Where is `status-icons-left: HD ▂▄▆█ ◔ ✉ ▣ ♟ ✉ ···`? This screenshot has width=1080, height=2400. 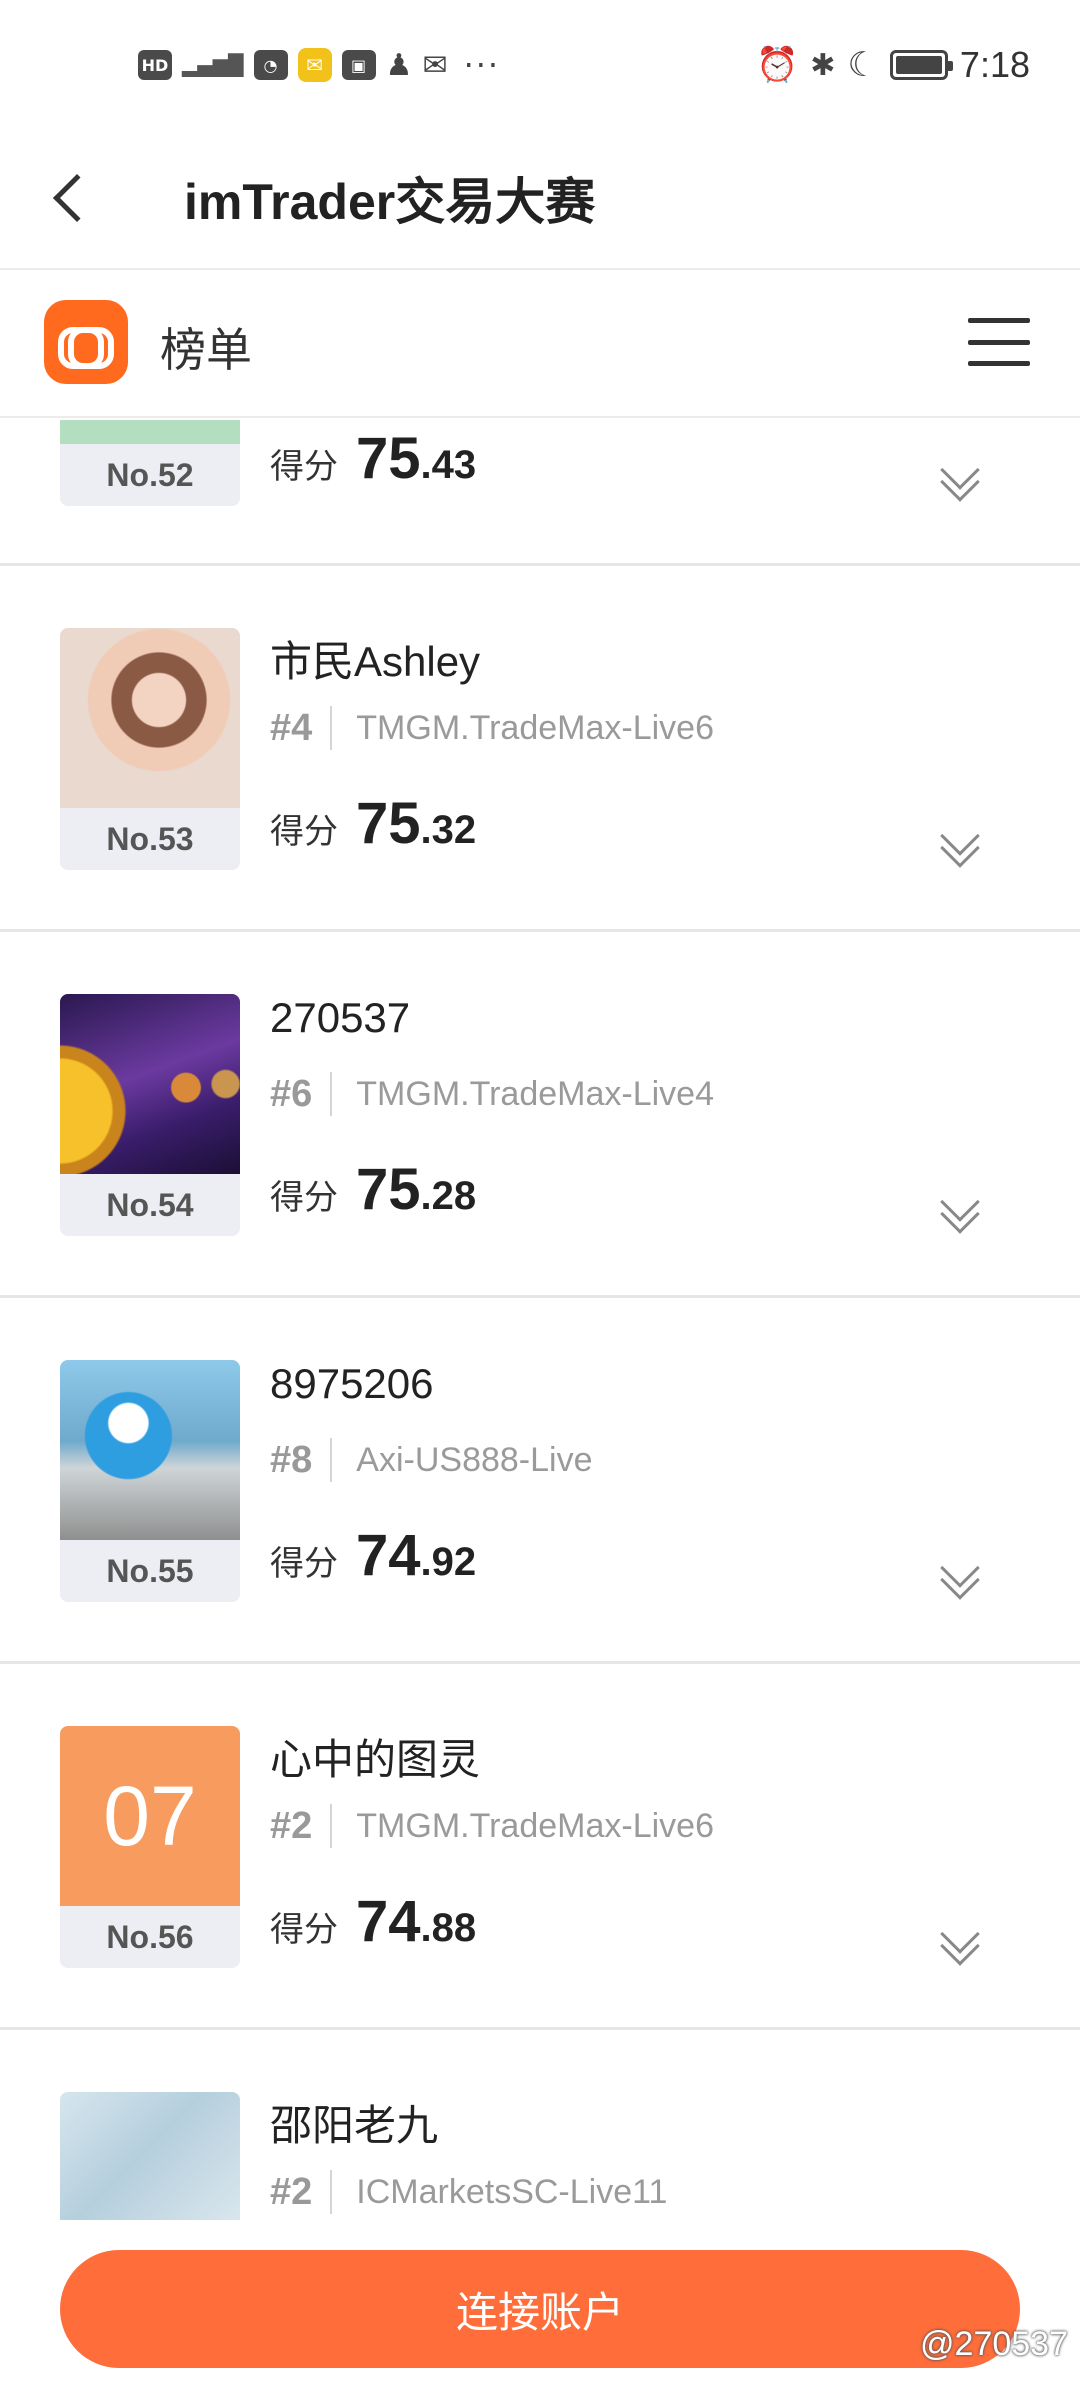
status-icons-left: HD ▂▄▆█ ◔ ✉ ▣ ♟ ✉ ··· is located at coordinates (319, 65).